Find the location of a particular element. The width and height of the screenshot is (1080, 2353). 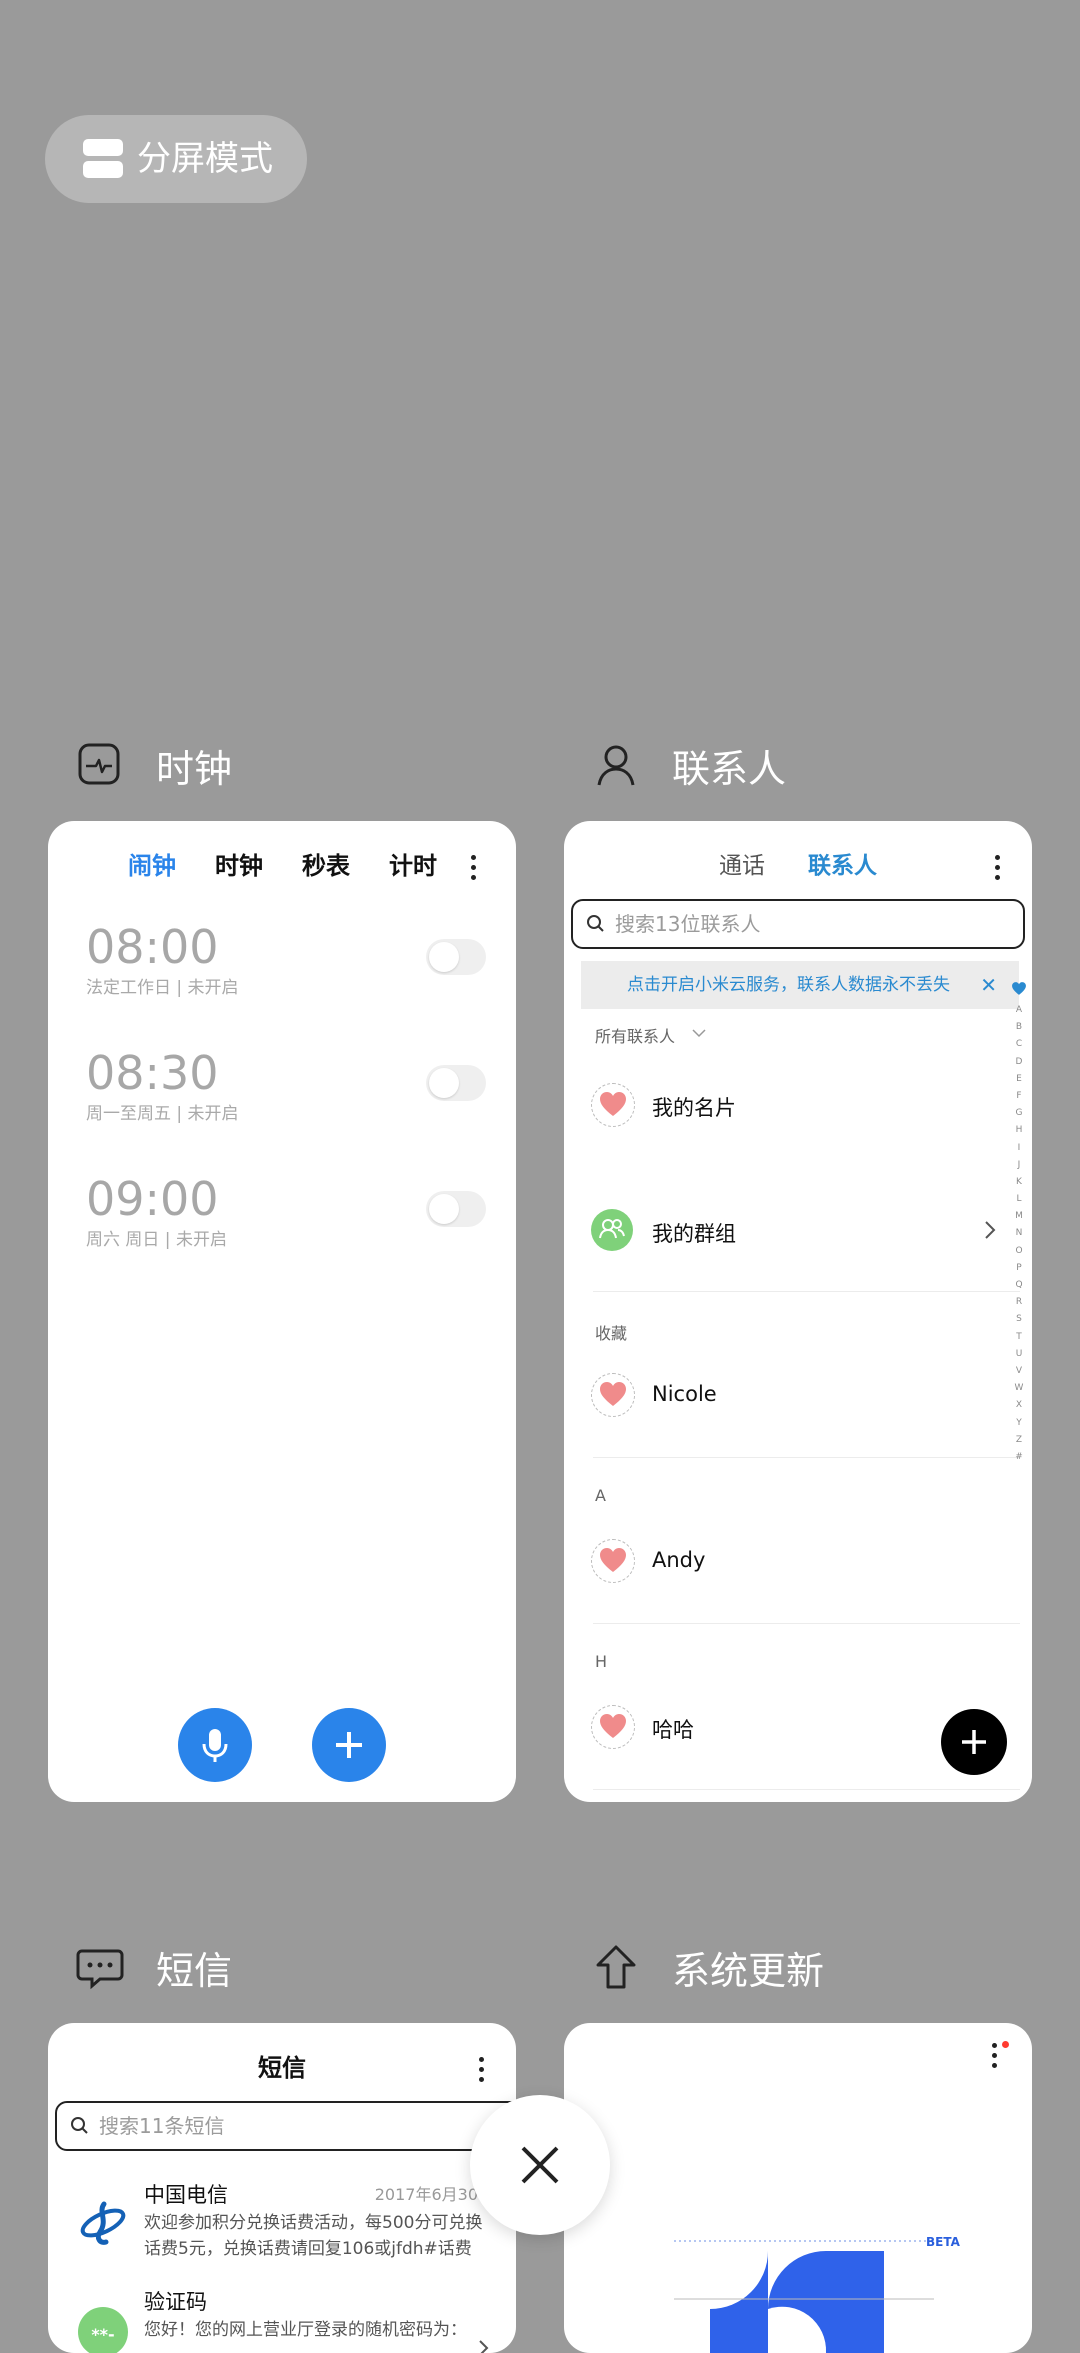

alarm-detail: 周一至周五 | 未开启 is located at coordinates (162, 1114).